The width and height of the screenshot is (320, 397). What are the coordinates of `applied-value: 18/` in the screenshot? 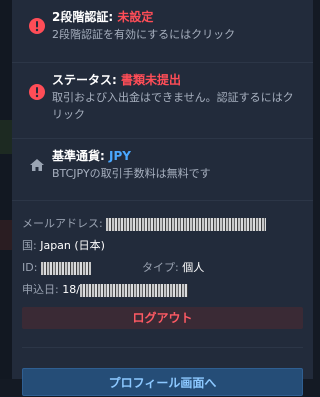 It's located at (71, 289).